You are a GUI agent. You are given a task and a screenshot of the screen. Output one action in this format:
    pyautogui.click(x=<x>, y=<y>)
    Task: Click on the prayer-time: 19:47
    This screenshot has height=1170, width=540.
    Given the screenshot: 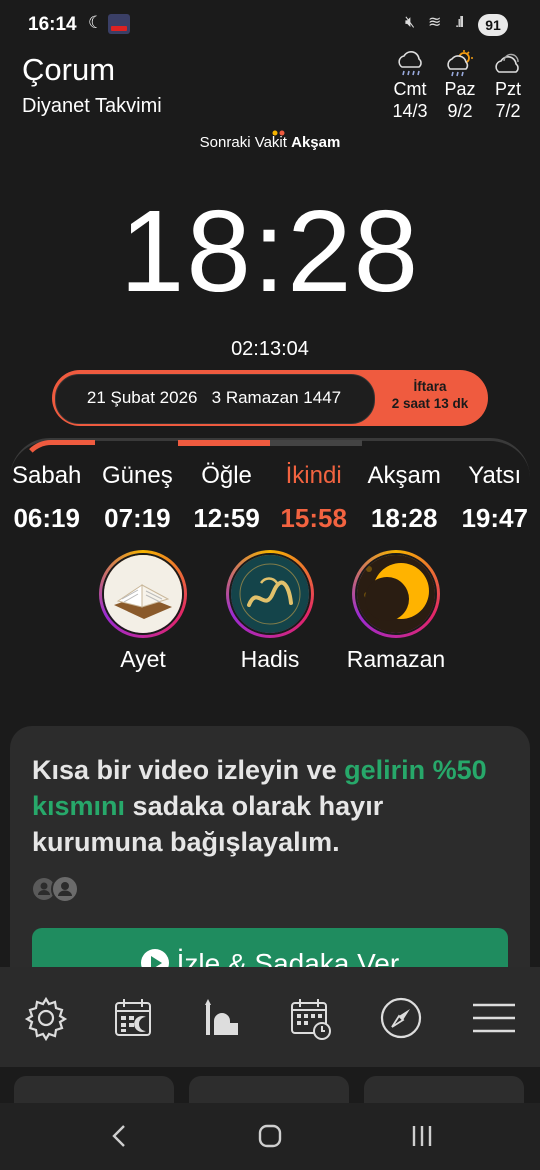 What is the action you would take?
    pyautogui.click(x=494, y=518)
    